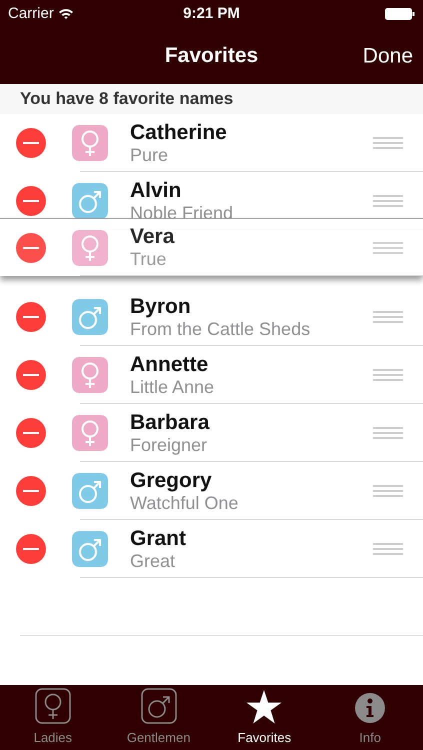  Describe the element at coordinates (185, 503) in the screenshot. I see `name-meaning: Watchful One` at that location.